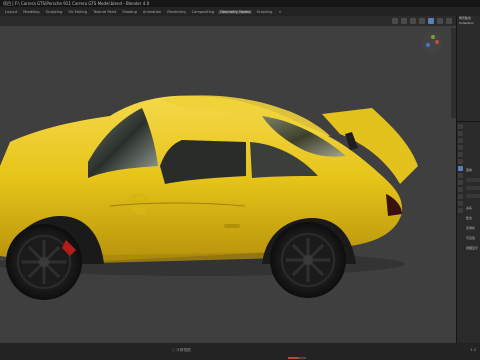 This screenshot has width=480, height=360. What do you see at coordinates (395, 21) in the screenshot?
I see `select-tool-icon` at bounding box center [395, 21].